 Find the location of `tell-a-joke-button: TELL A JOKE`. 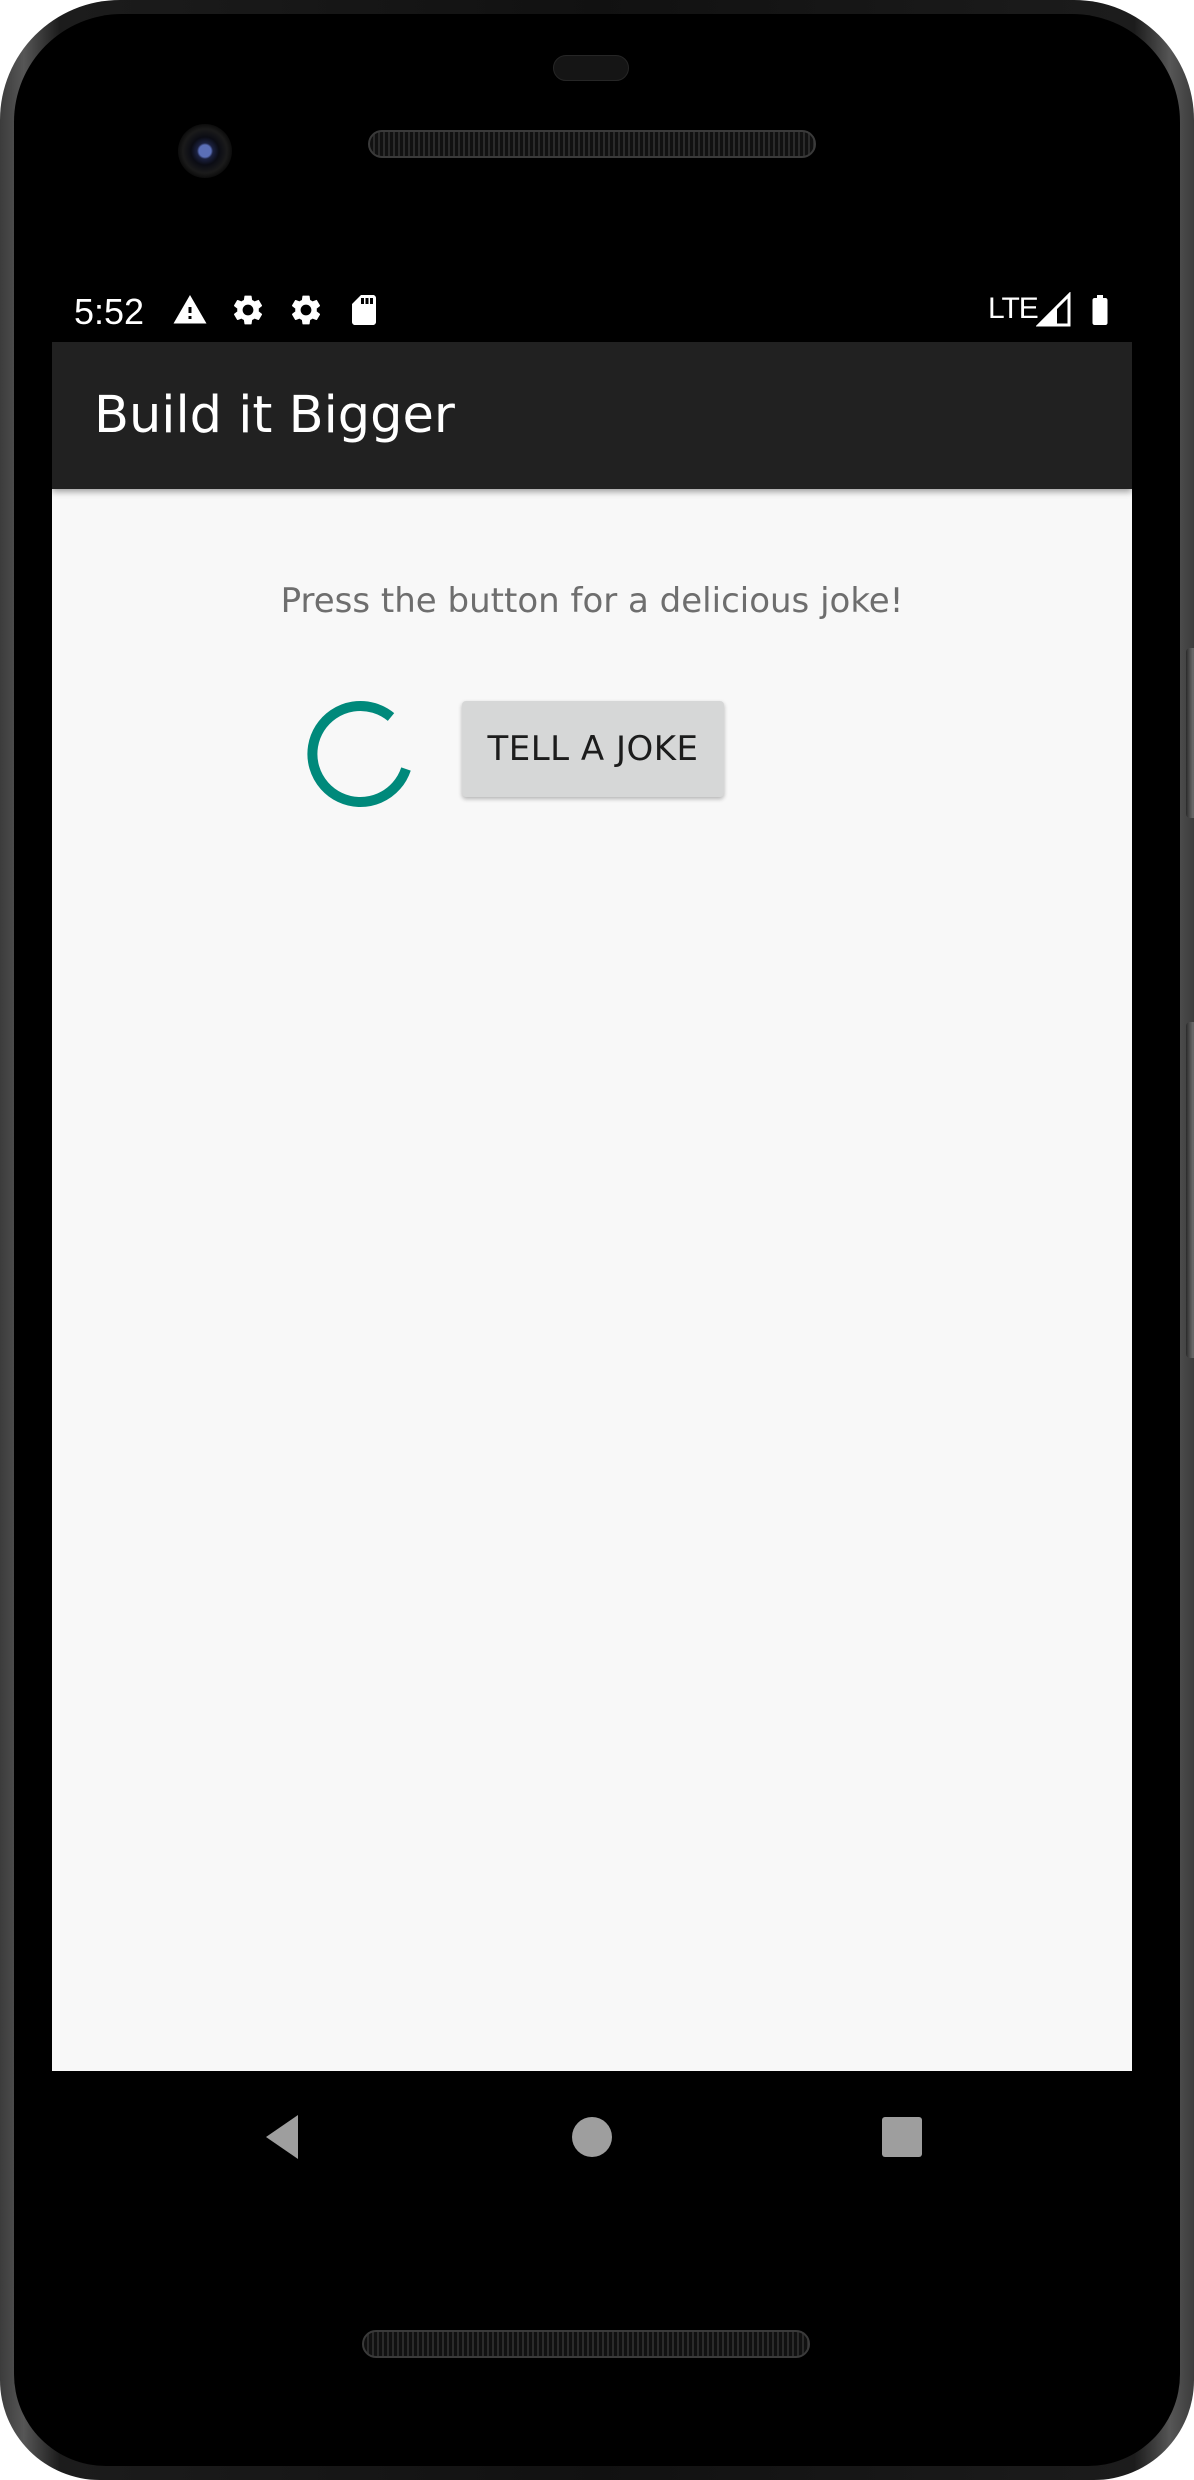

tell-a-joke-button: TELL A JOKE is located at coordinates (593, 749).